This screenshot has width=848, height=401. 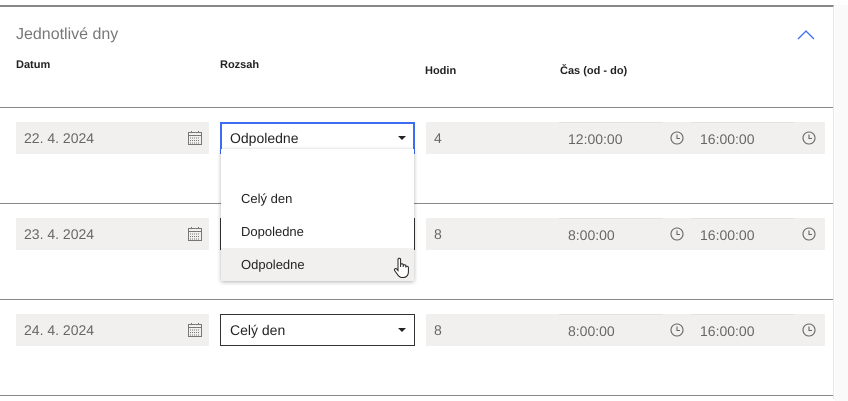 What do you see at coordinates (112, 138) in the screenshot?
I see `date-field: 22. 4. 2024` at bounding box center [112, 138].